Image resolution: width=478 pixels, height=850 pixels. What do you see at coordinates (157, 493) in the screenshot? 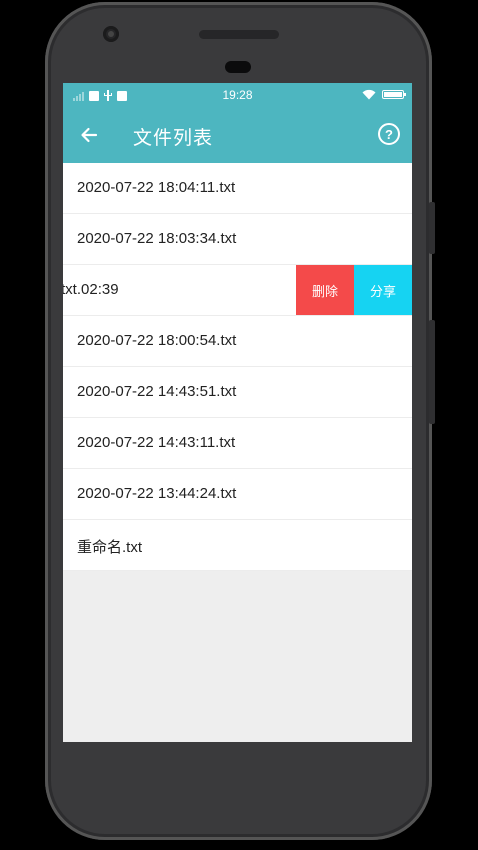
I see `file-name: 2020-07-22 13:44:24.txt` at bounding box center [157, 493].